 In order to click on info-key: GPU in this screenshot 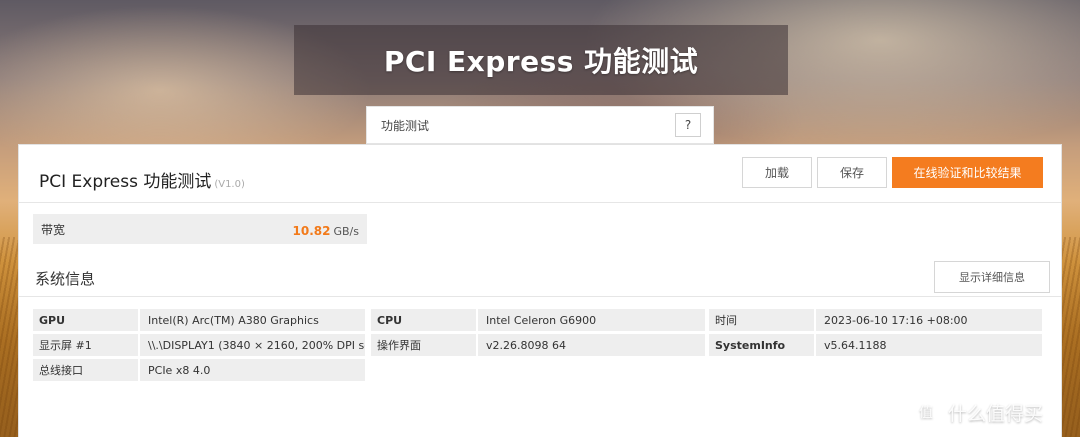, I will do `click(85, 320)`.